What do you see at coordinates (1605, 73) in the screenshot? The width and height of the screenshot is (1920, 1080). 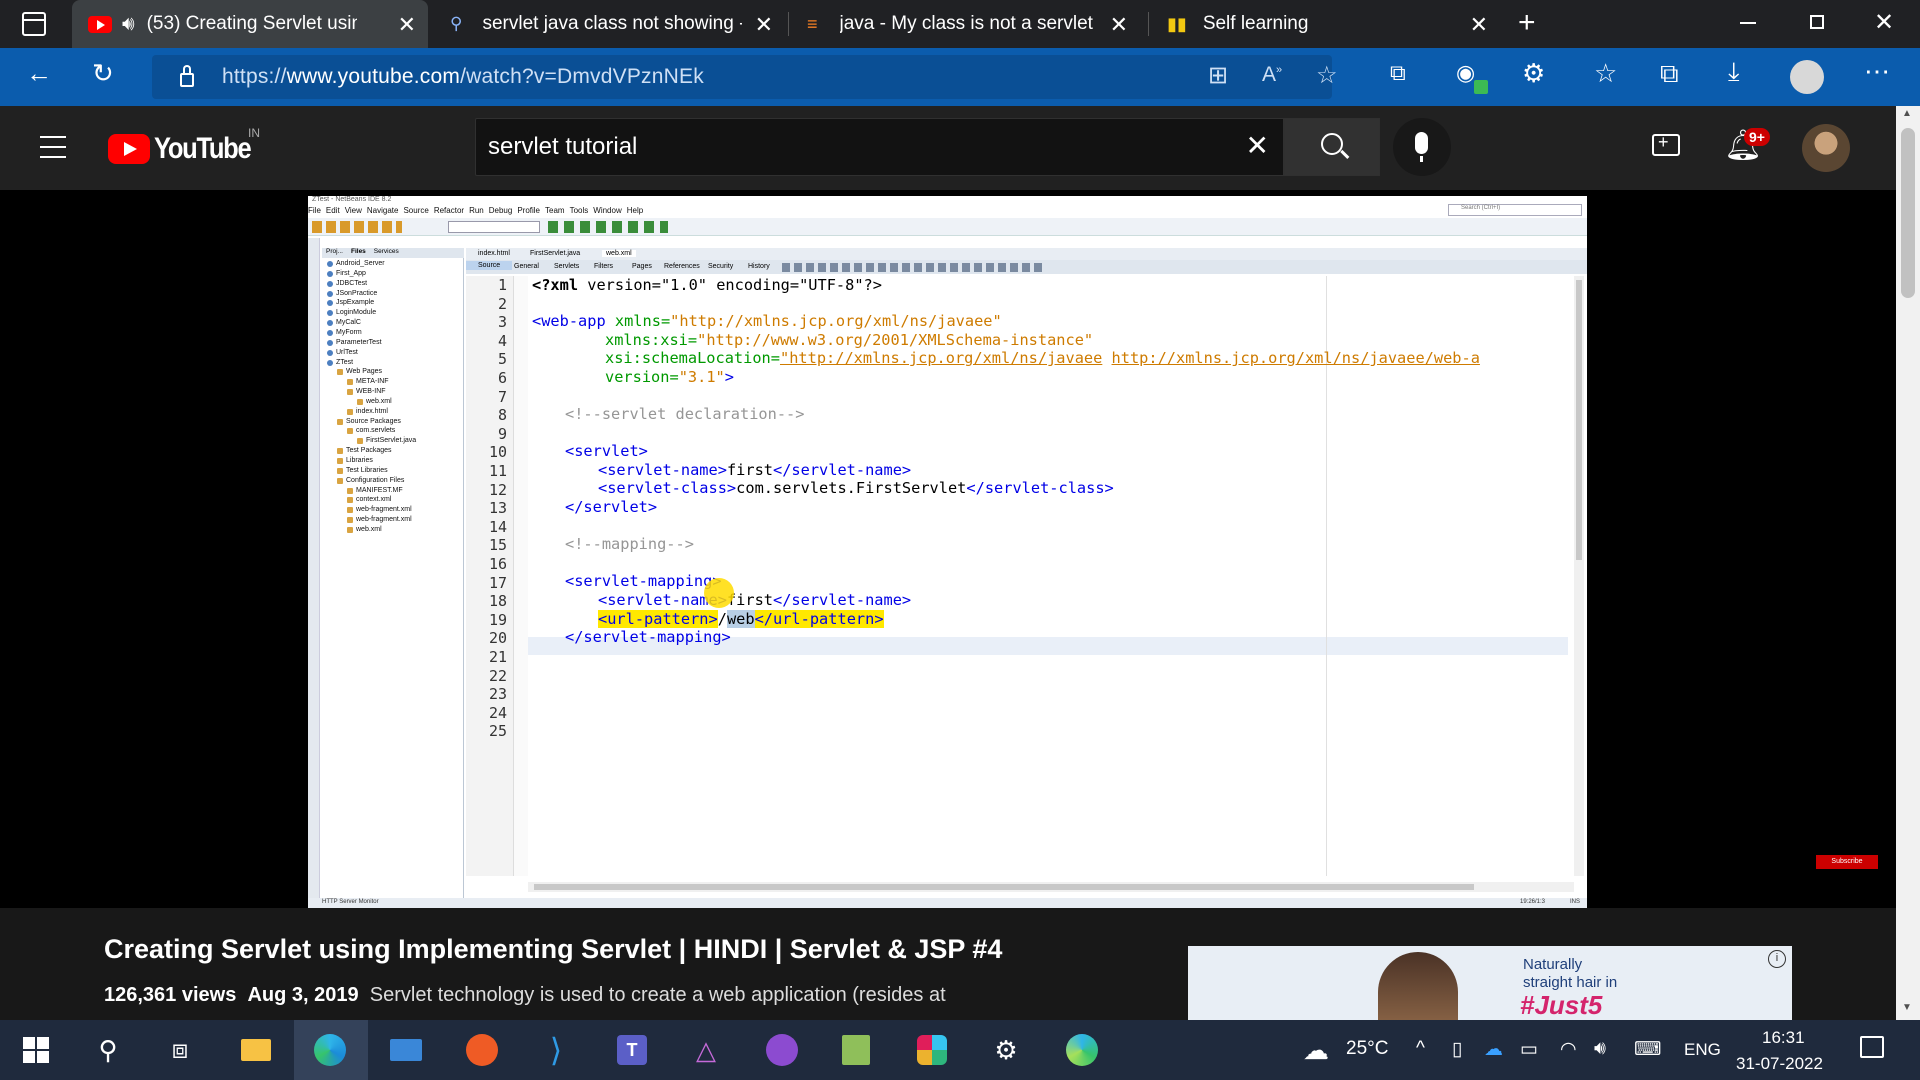 I see `favorites-icon: ☆` at bounding box center [1605, 73].